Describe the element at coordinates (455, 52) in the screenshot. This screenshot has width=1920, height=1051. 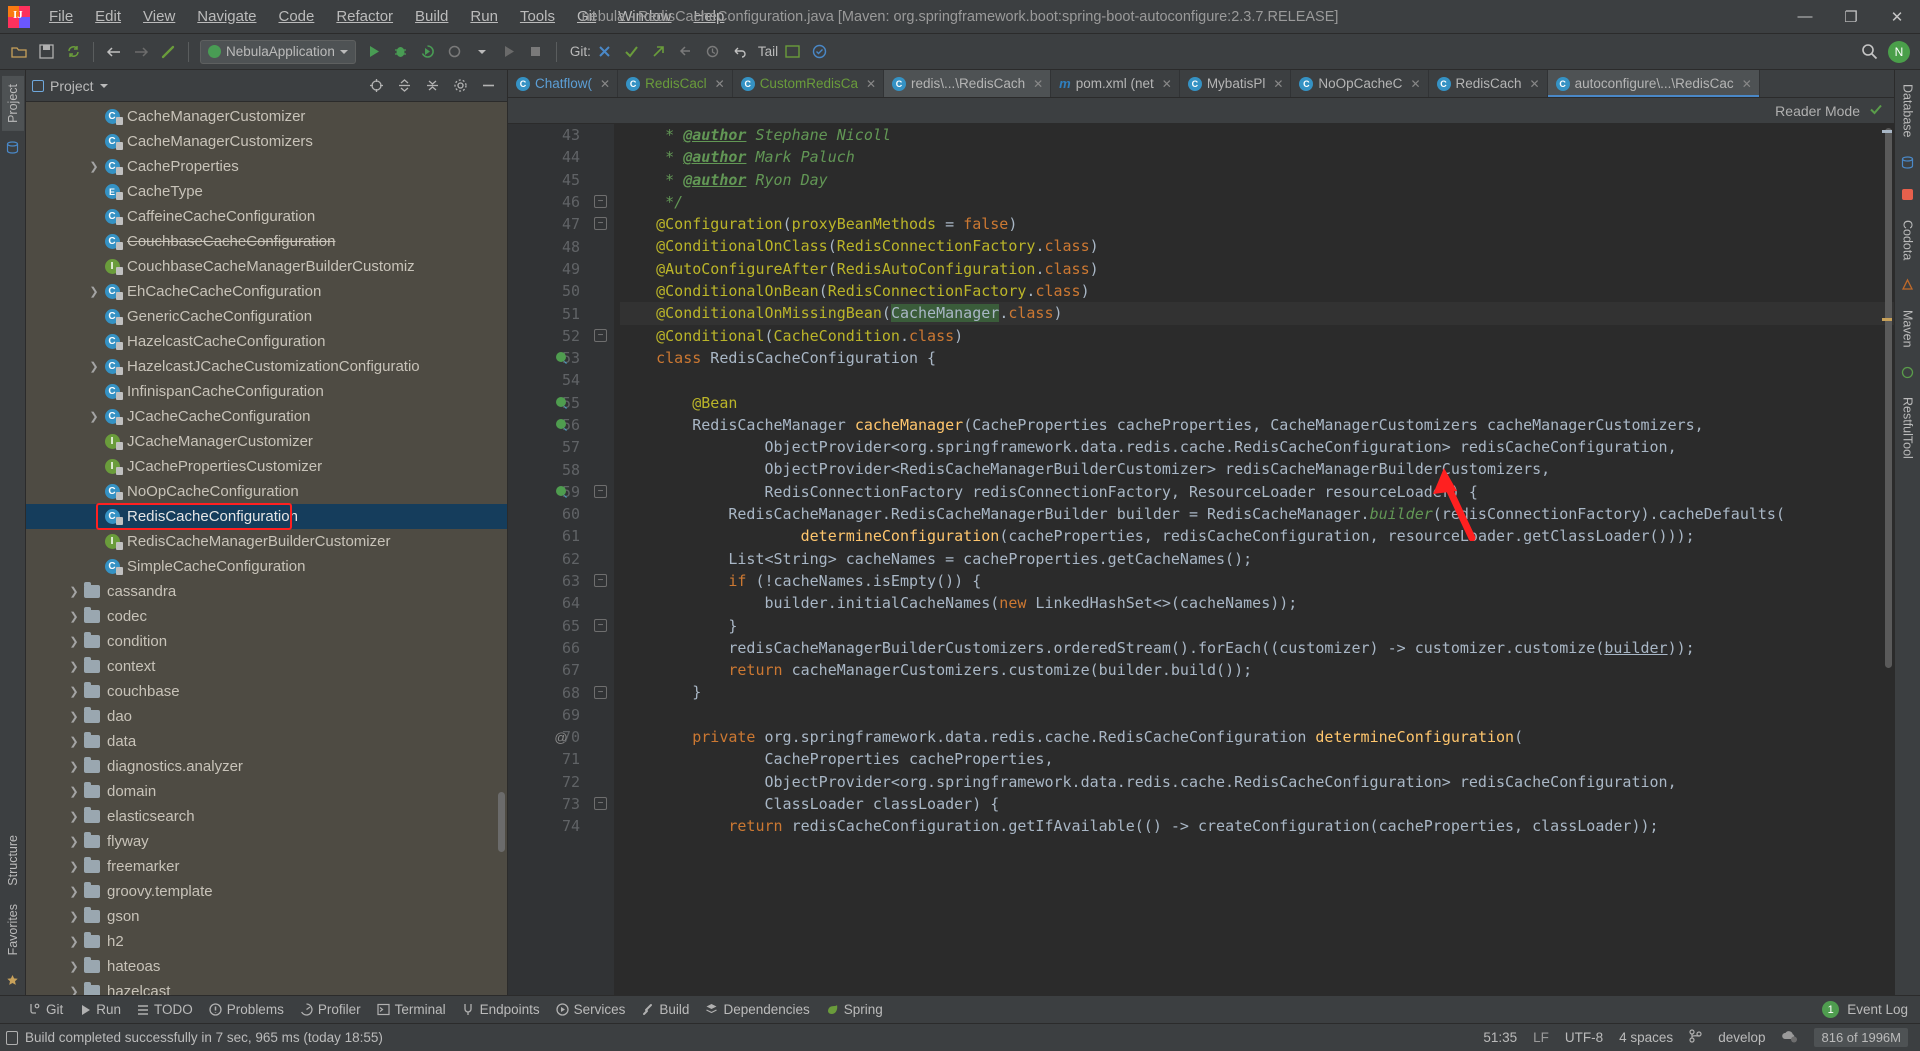
I see `profile-button` at that location.